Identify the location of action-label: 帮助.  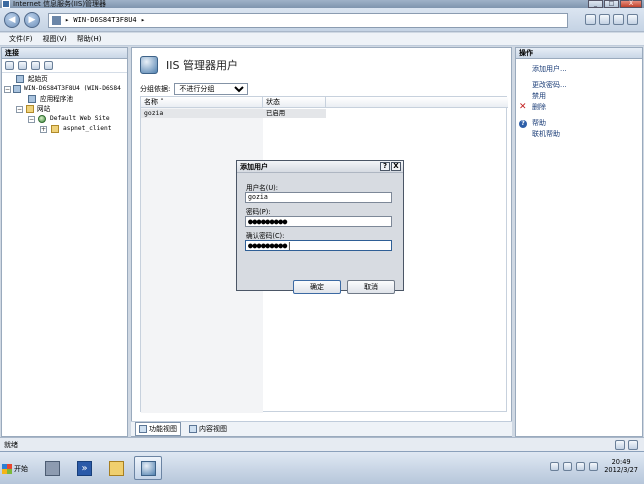
(539, 123).